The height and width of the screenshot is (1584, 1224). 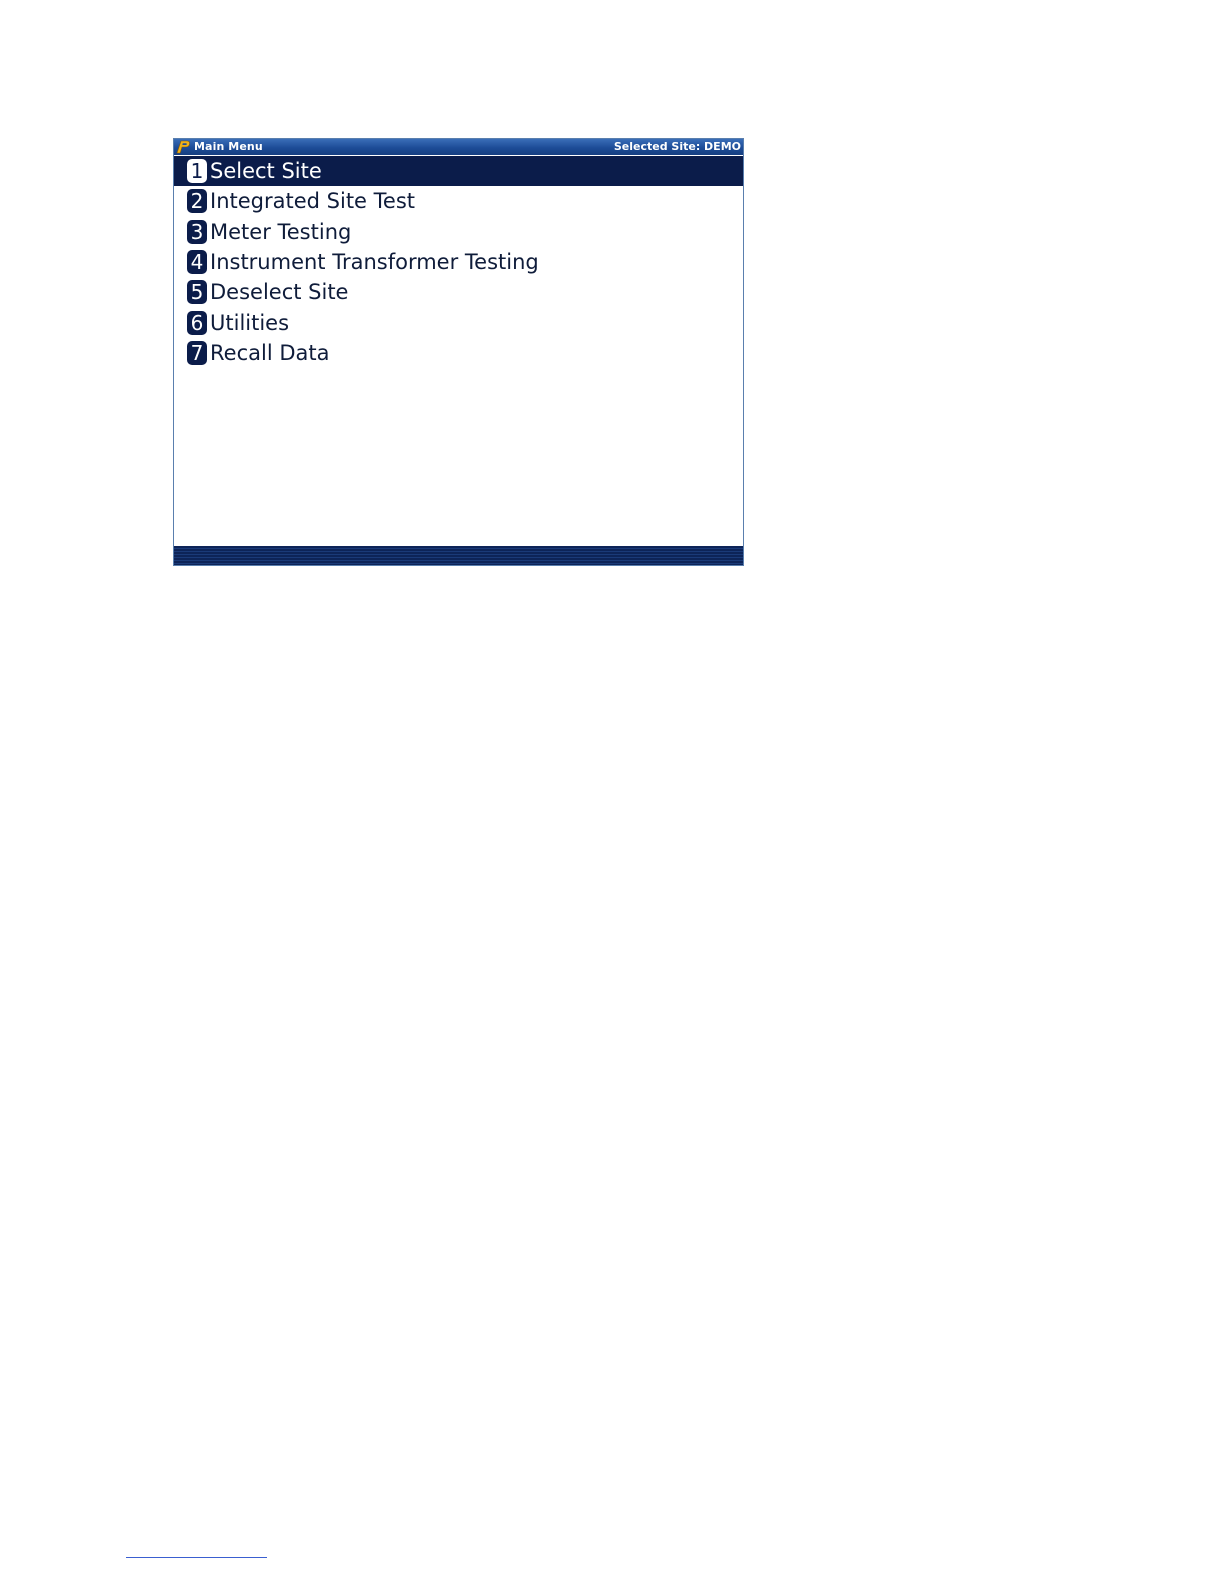 I want to click on menu-number-badge: 6, so click(x=197, y=322).